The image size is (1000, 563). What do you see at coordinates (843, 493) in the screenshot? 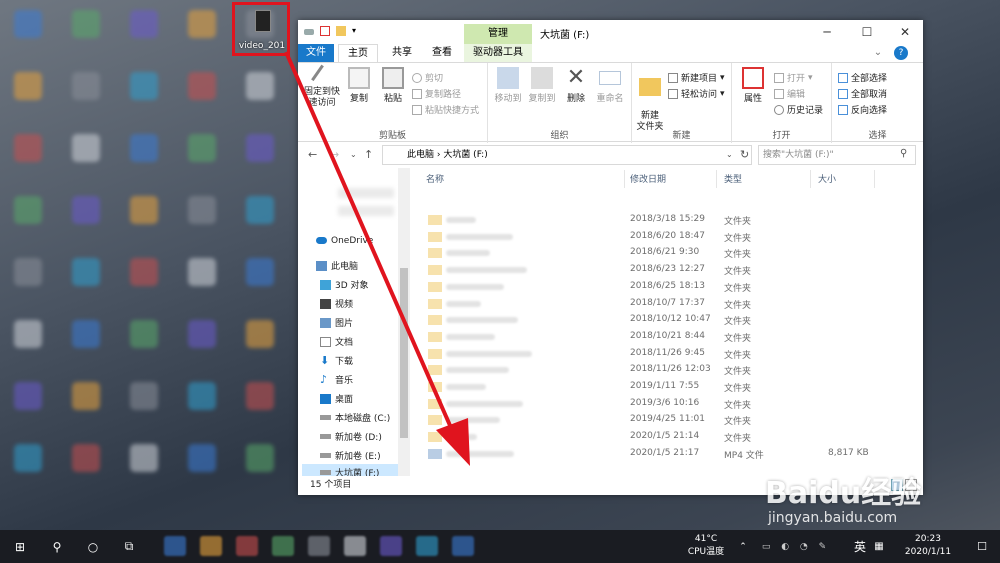
I see `baidu-watermark: Baidu经验` at bounding box center [843, 493].